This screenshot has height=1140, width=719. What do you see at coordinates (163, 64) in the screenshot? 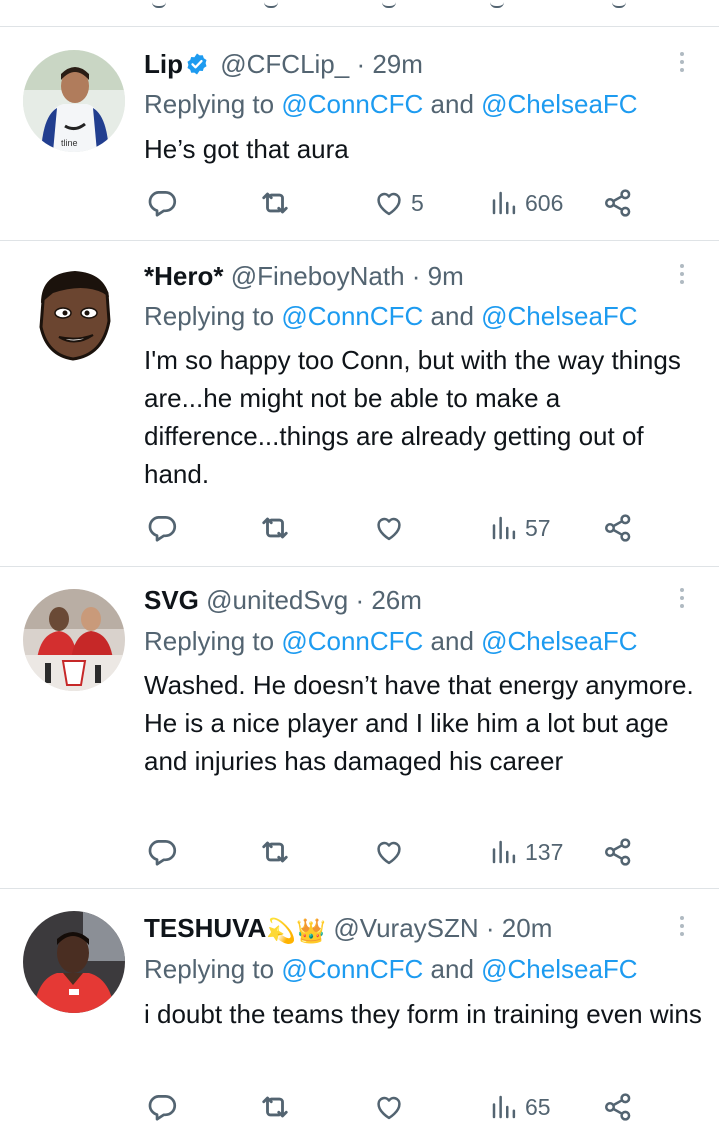
I see `display-name: Lip` at bounding box center [163, 64].